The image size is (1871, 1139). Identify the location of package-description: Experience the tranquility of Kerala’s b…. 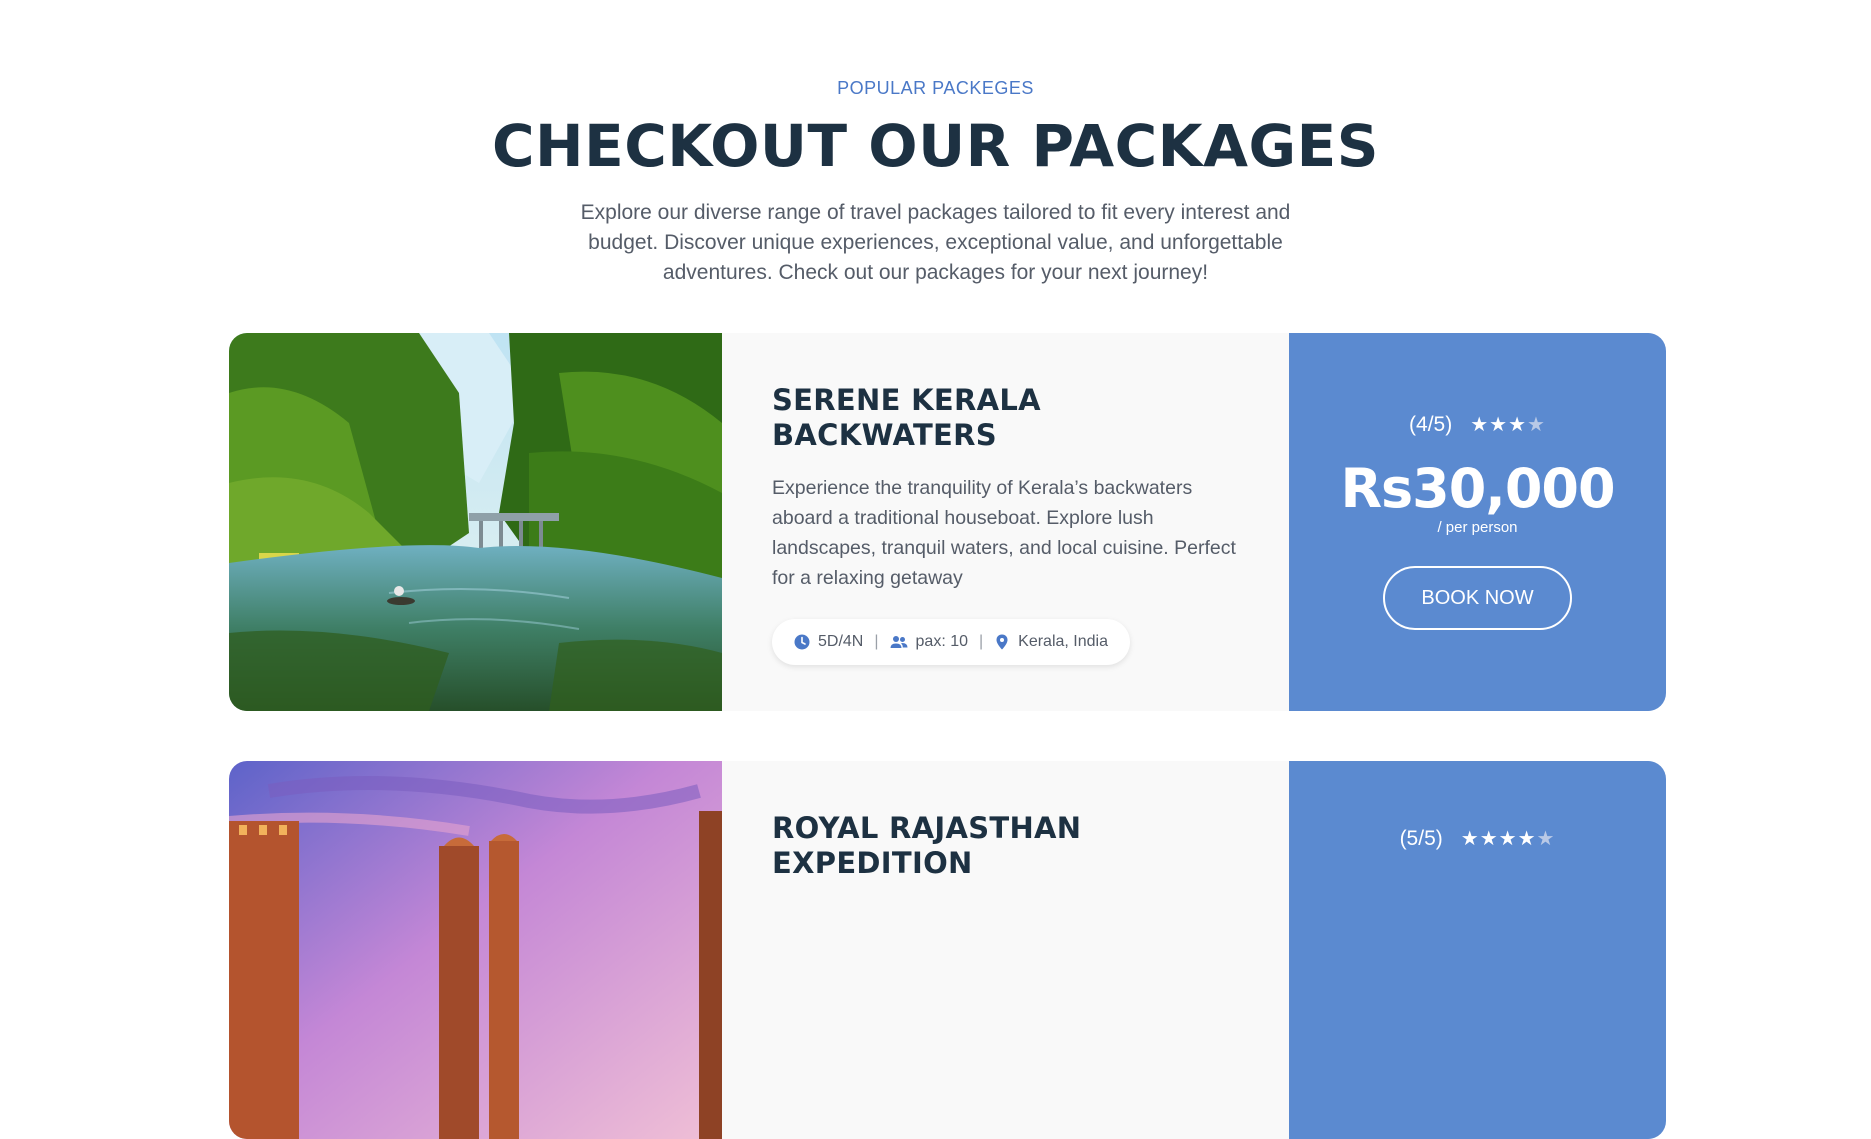
(1004, 533).